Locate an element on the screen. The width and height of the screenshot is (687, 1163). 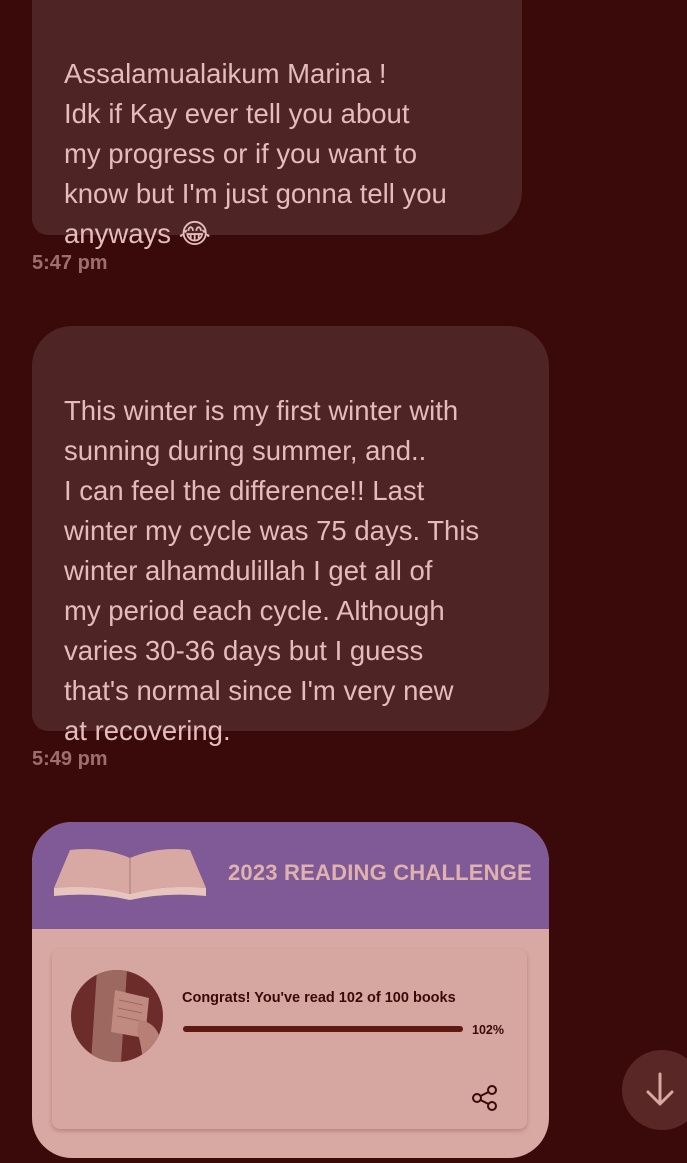
message-timestamp: 5:49 pm is located at coordinates (70, 759).